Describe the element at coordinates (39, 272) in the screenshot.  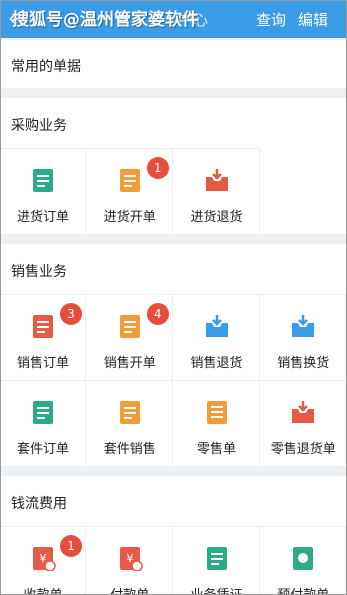
I see `section-title: 销售业务` at that location.